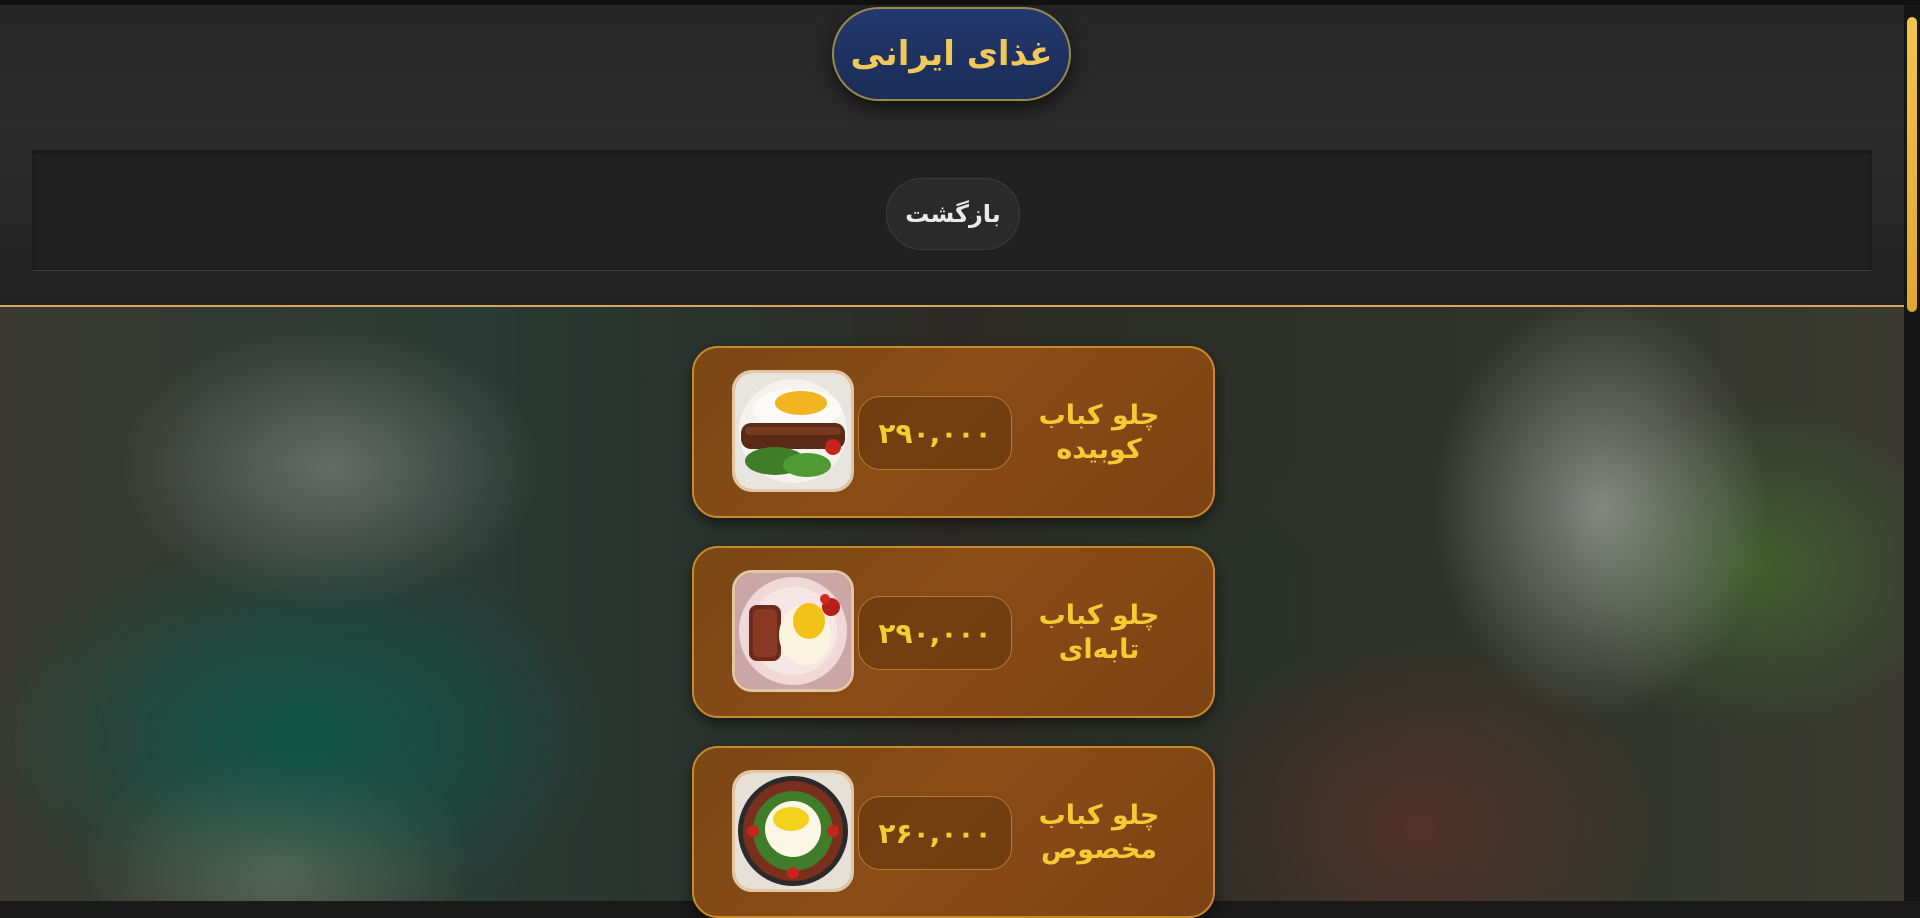  Describe the element at coordinates (793, 631) in the screenshot. I see `kebab-tabei-photo` at that location.